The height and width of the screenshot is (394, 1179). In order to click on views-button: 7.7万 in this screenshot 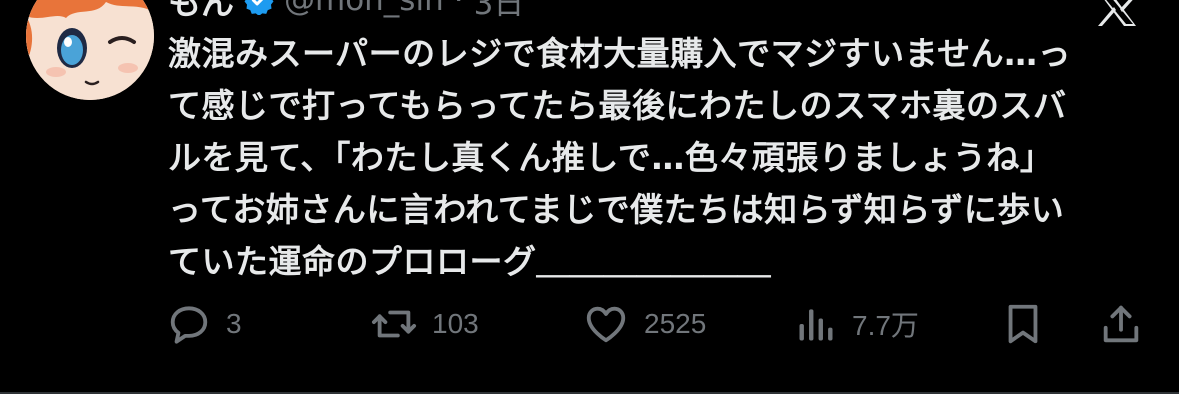, I will do `click(856, 324)`.